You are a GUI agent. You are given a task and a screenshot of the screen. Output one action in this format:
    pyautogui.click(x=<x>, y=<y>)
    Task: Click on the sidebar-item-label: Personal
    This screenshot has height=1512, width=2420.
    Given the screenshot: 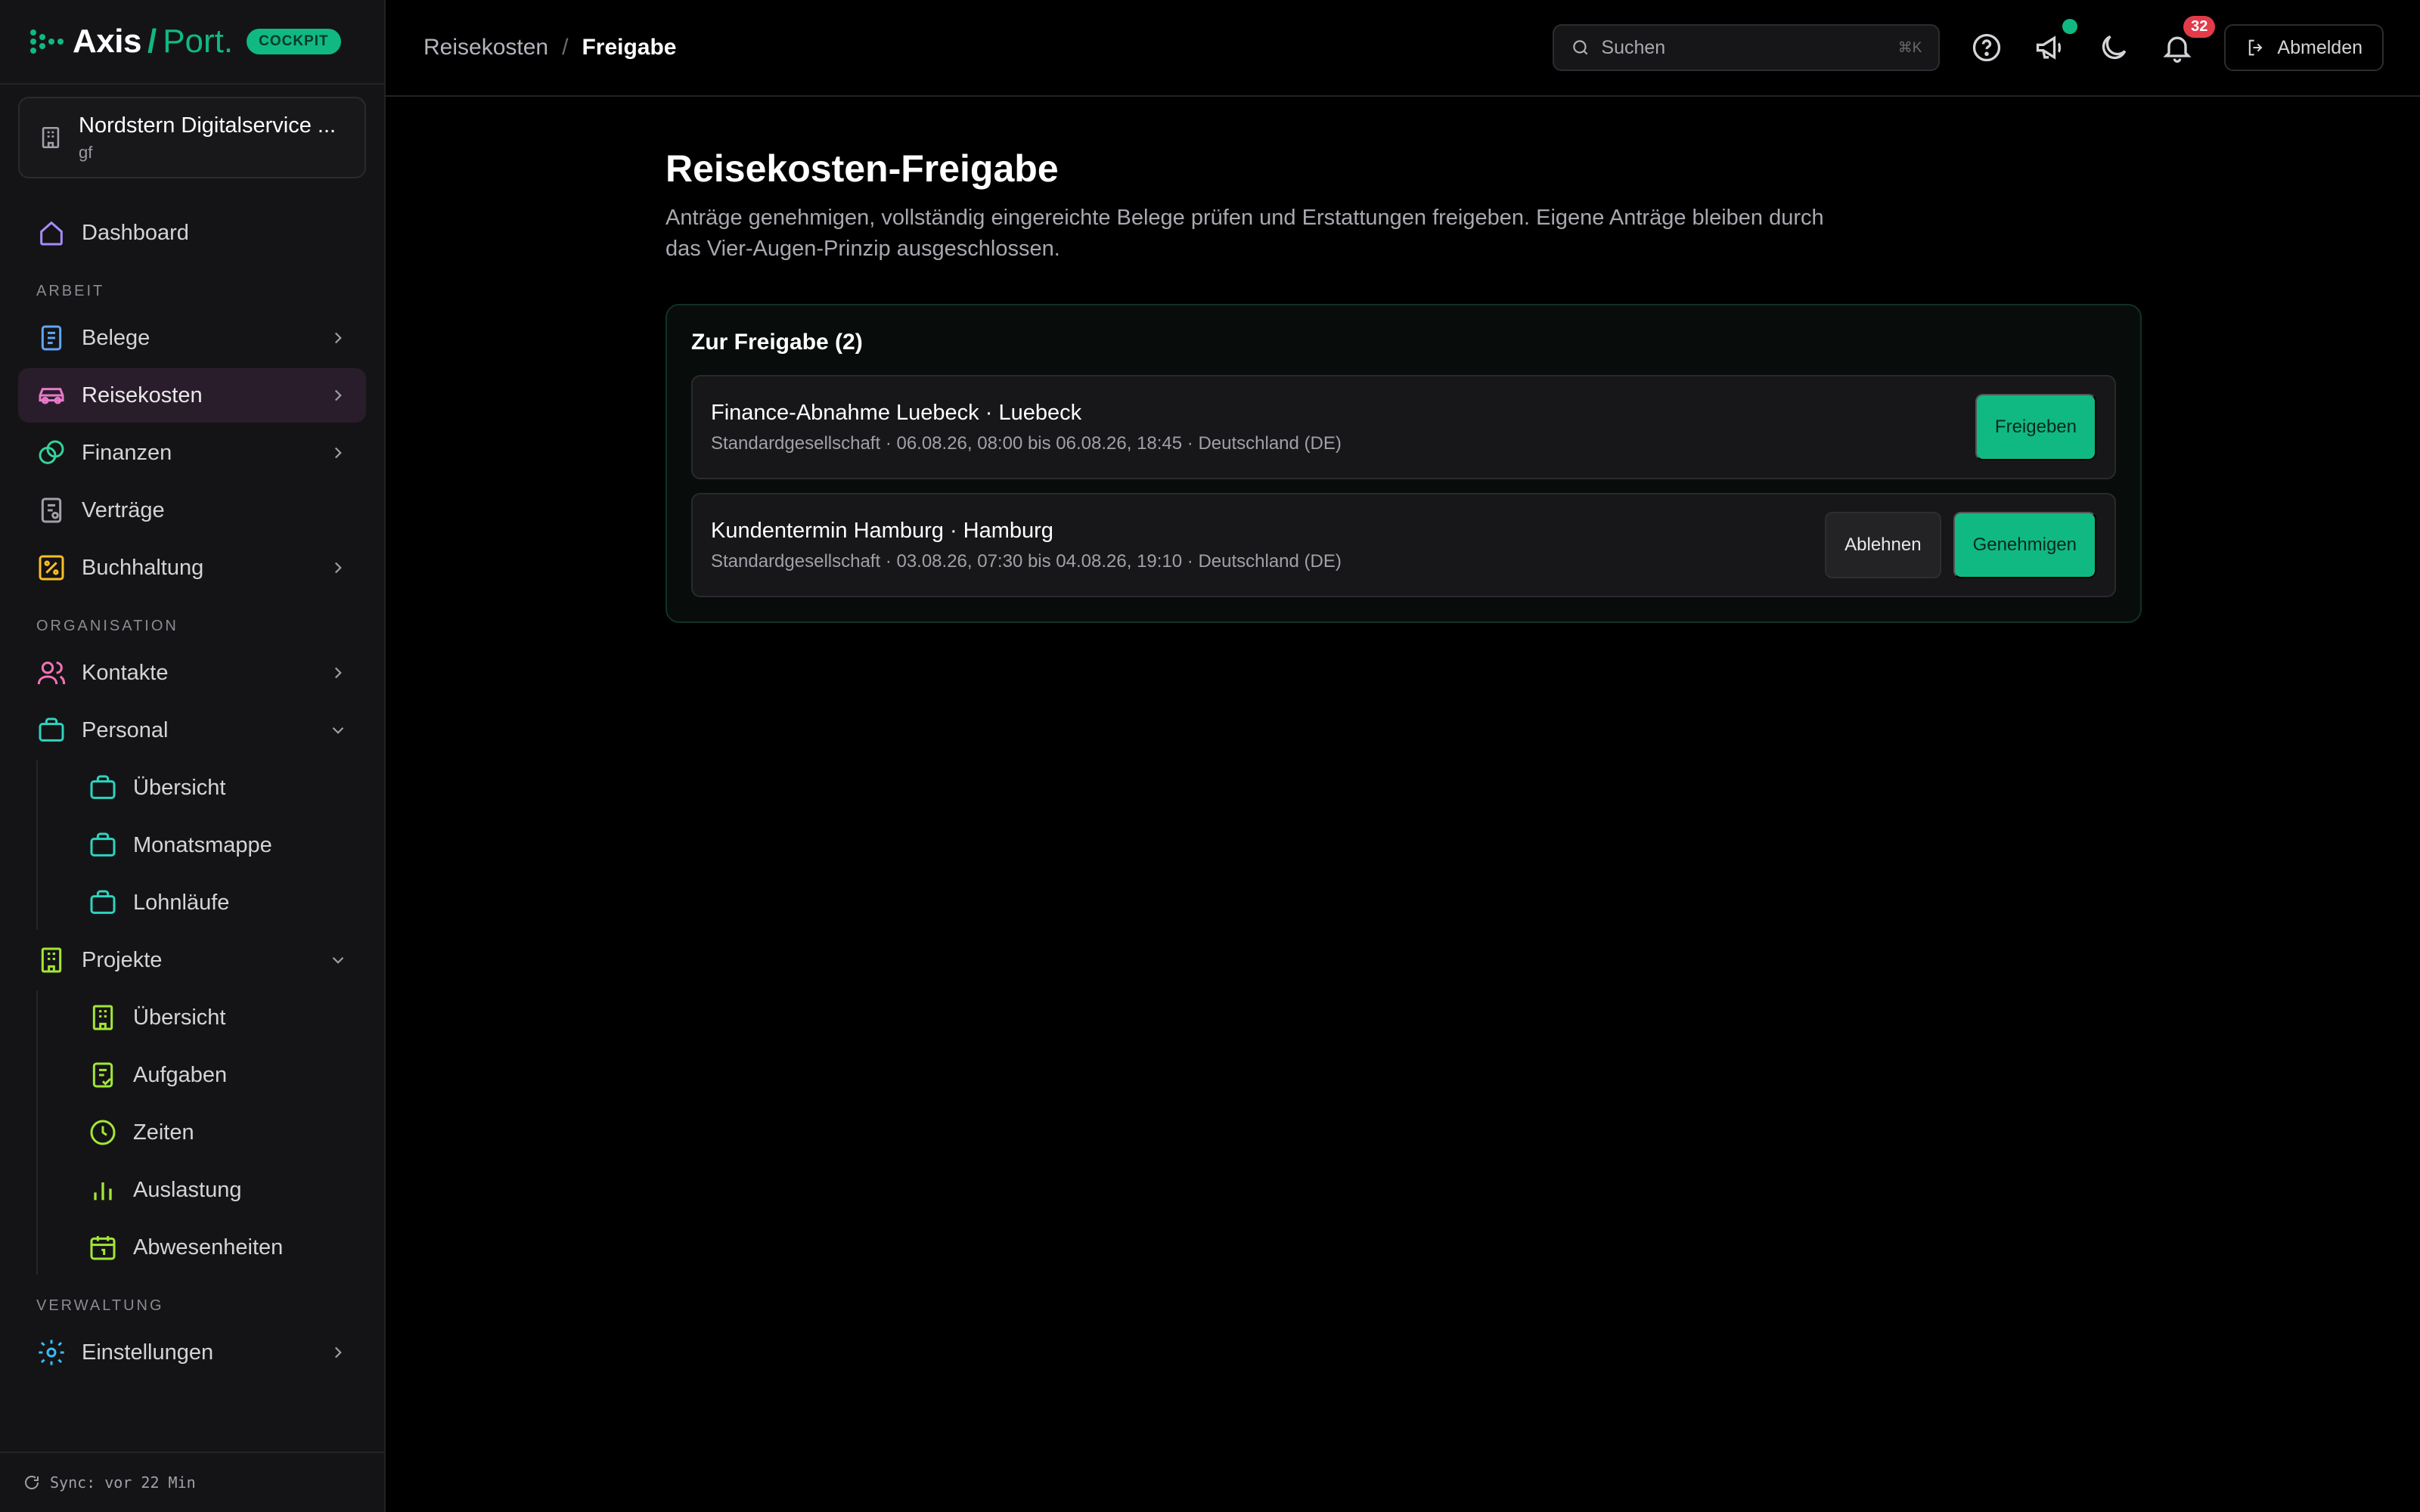 What is the action you would take?
    pyautogui.click(x=125, y=729)
    